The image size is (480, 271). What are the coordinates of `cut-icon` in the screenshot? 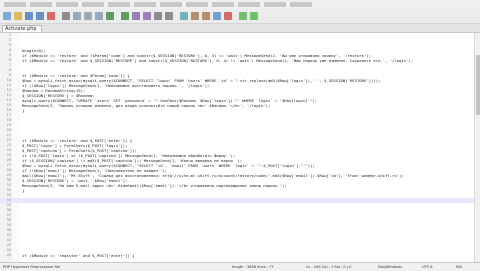 It's located at (77, 16).